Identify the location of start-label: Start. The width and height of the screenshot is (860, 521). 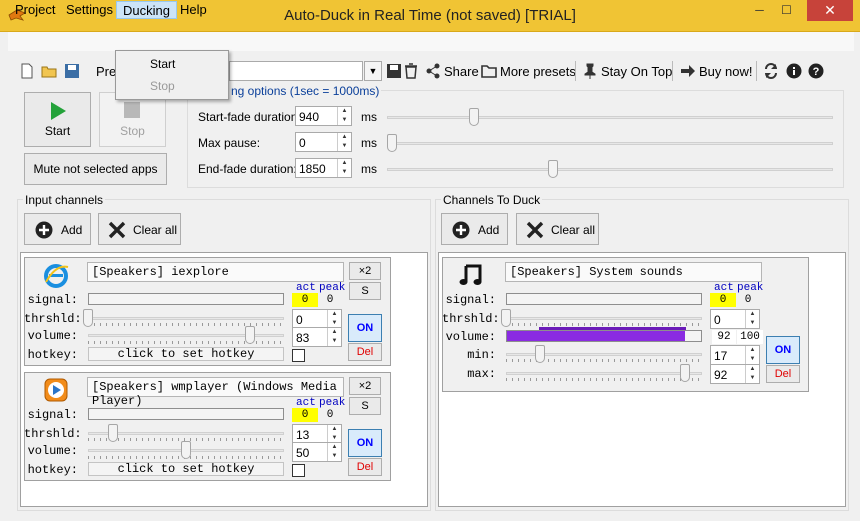
(57, 131).